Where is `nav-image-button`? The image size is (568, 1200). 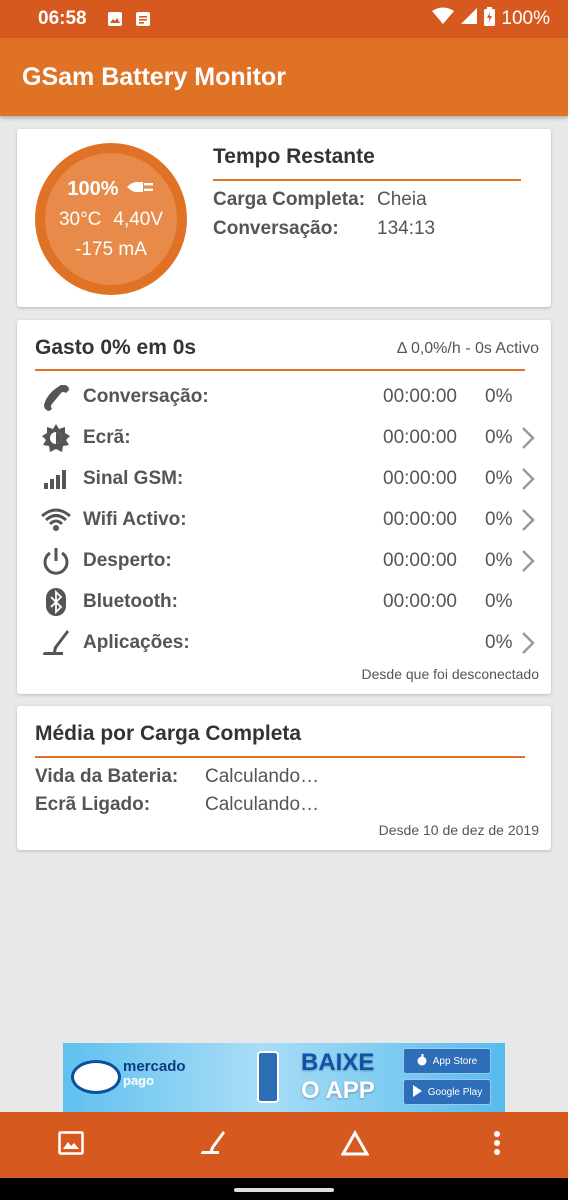
nav-image-button is located at coordinates (71, 1145).